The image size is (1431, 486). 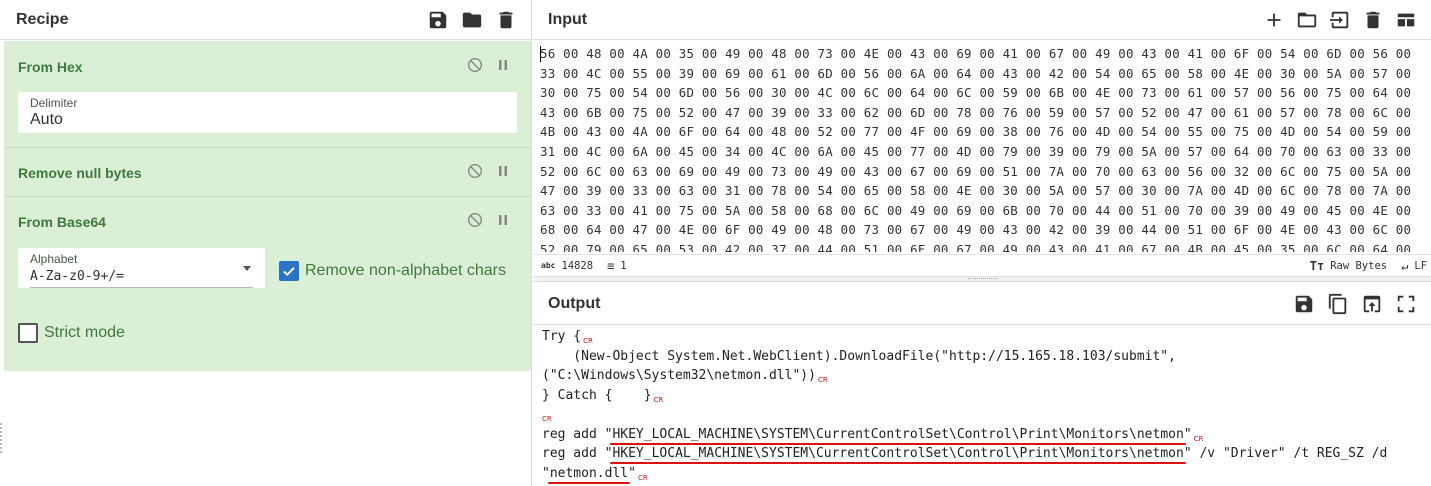 I want to click on left-resize-grip, so click(x=1, y=438).